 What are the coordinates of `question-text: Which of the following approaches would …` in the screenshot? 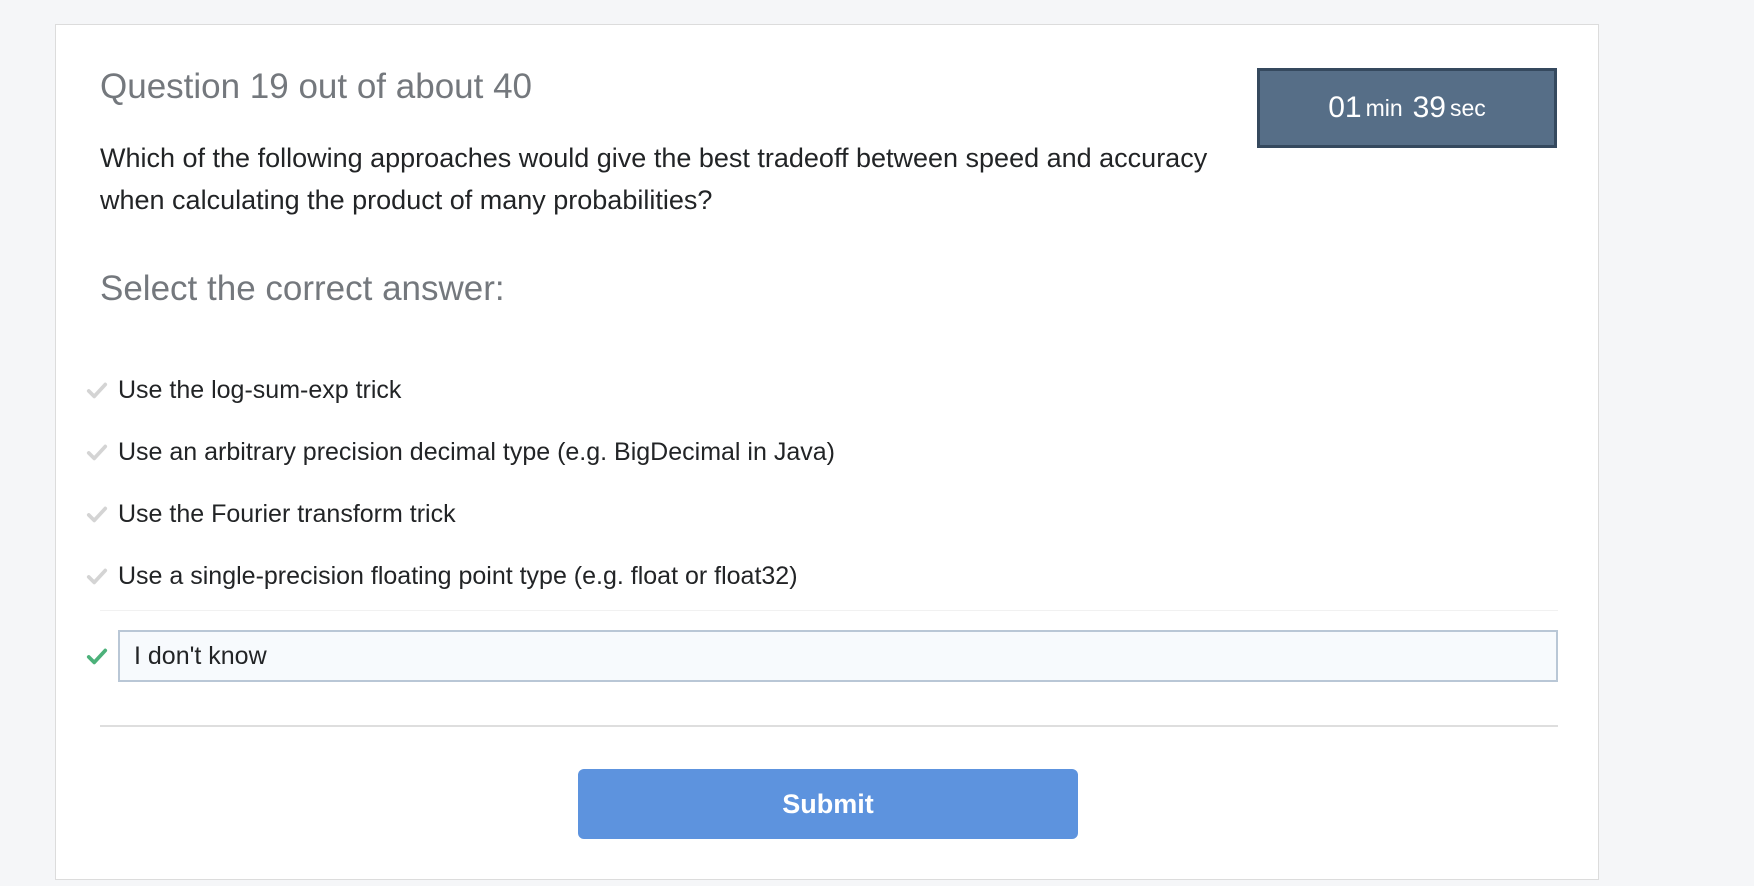 It's located at (654, 179).